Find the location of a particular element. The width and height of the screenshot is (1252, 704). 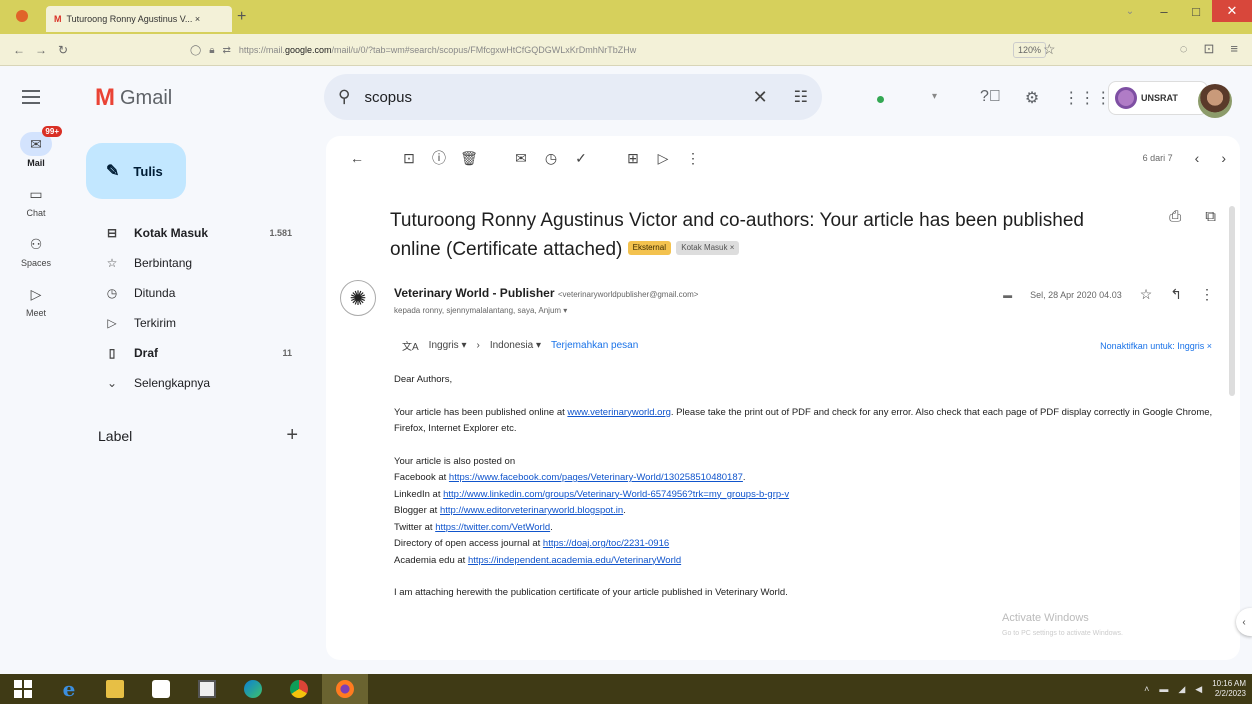

nav-item-sent: ▷ Terkirim is located at coordinates (198, 323).